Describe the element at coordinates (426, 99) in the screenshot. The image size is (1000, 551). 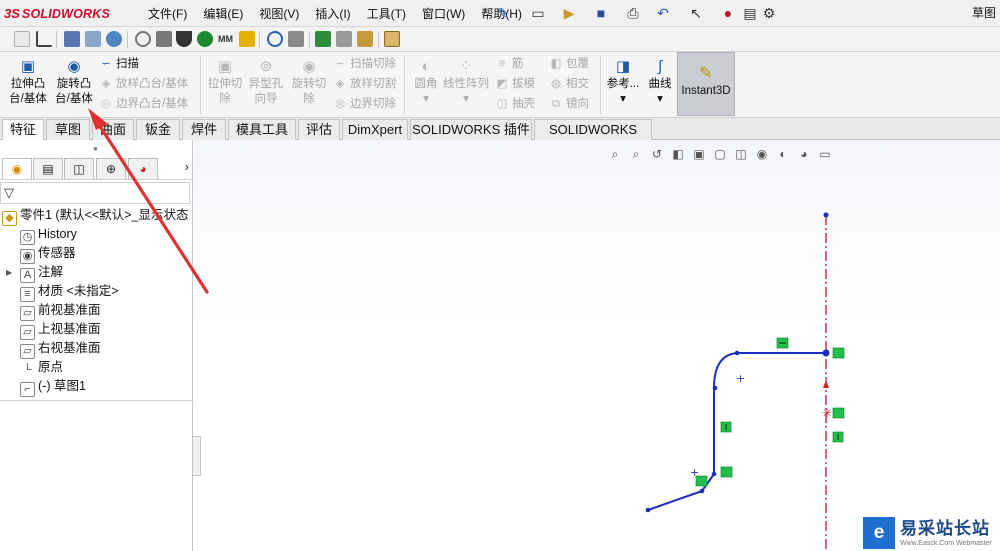
I see `fillet-dropdown-icon: ▾` at that location.